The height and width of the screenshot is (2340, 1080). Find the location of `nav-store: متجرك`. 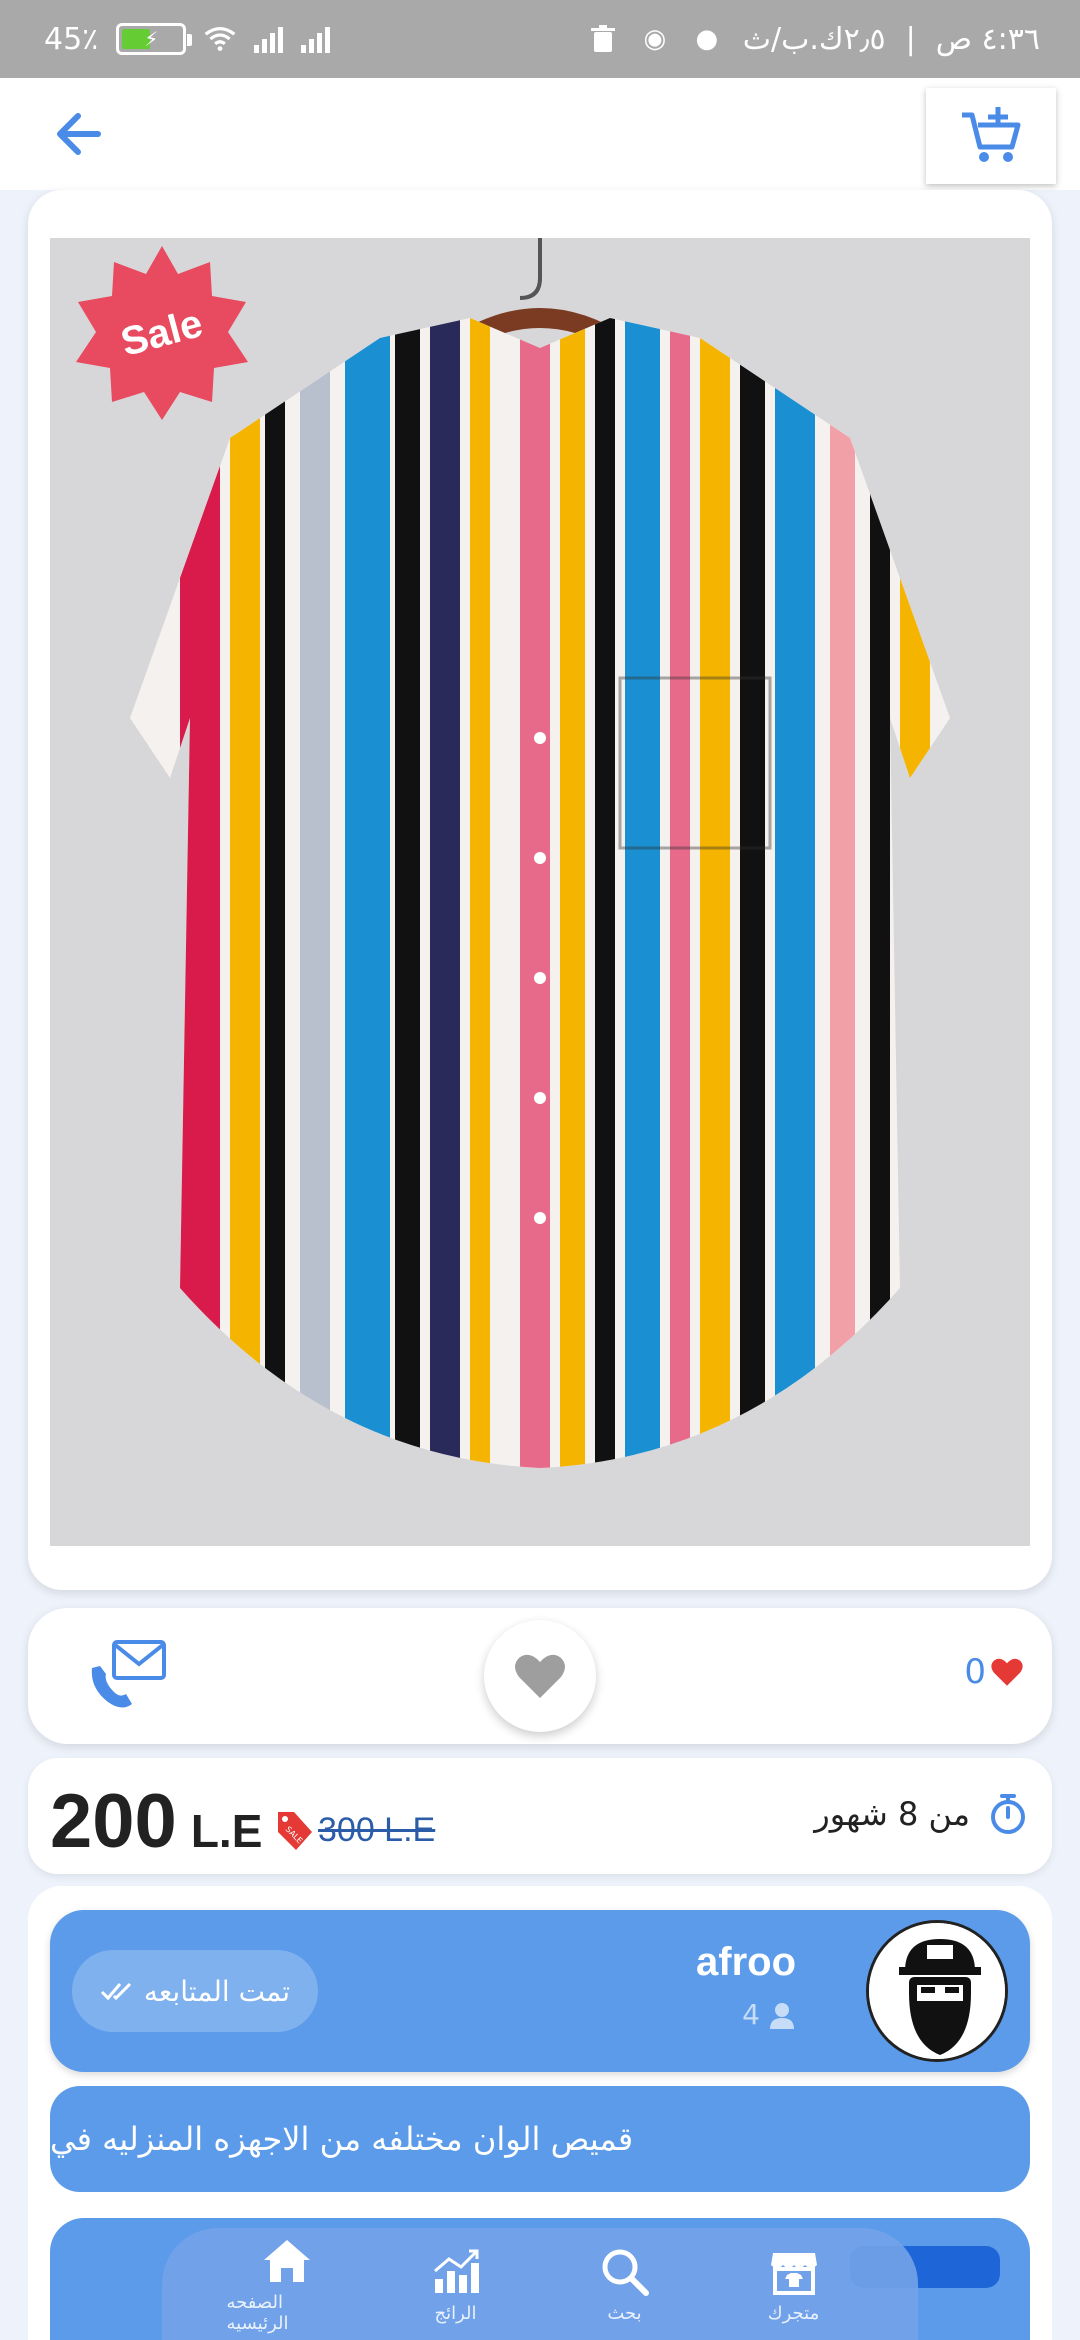

nav-store: متجرك is located at coordinates (794, 2284).